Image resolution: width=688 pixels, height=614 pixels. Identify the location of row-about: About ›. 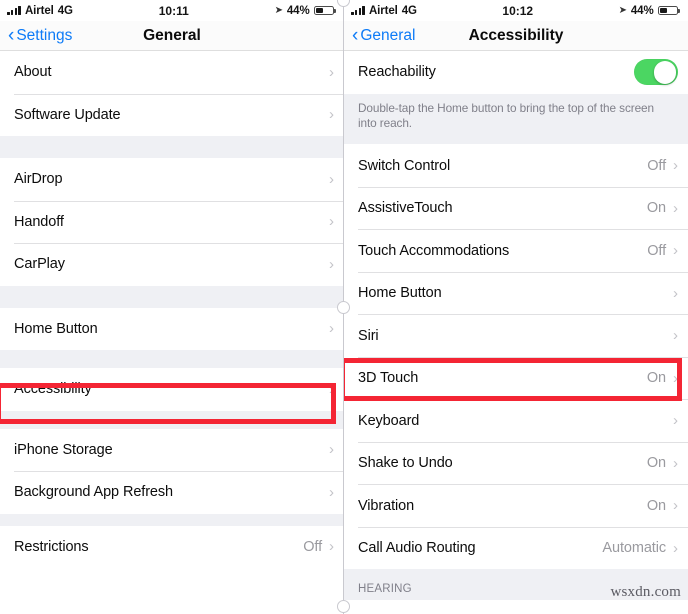
(172, 72).